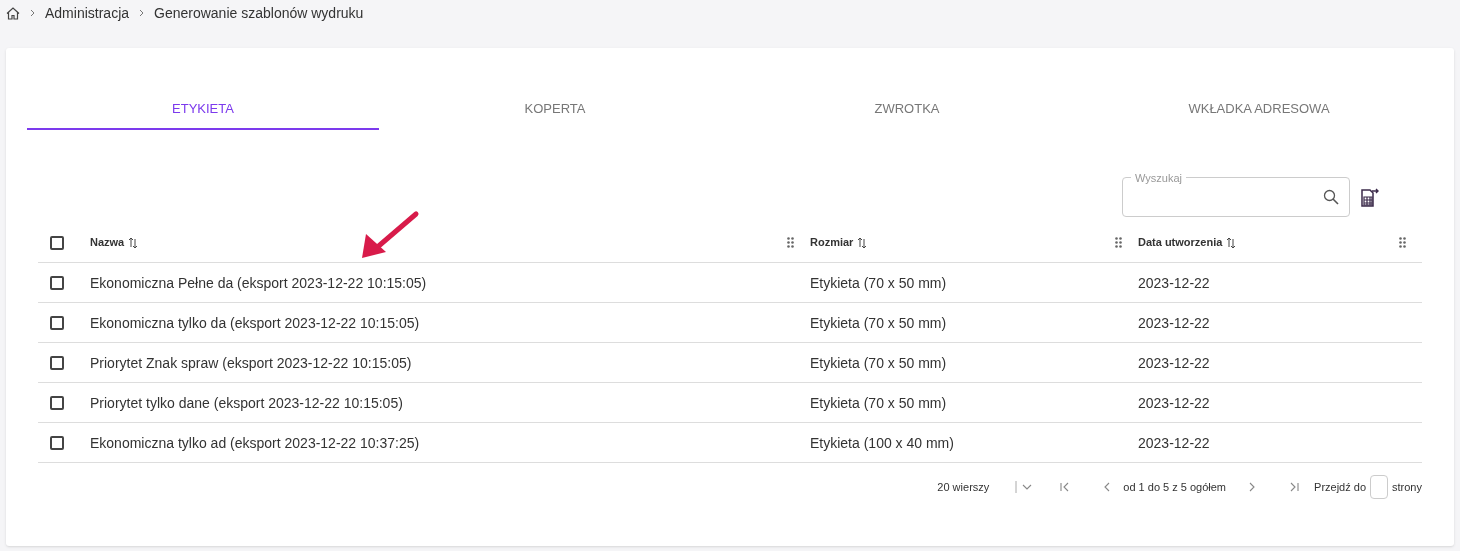  What do you see at coordinates (255, 322) in the screenshot?
I see `table-cell: Ekonomiczna tylko da (eksport 2023-12-22 10:15:05)` at bounding box center [255, 322].